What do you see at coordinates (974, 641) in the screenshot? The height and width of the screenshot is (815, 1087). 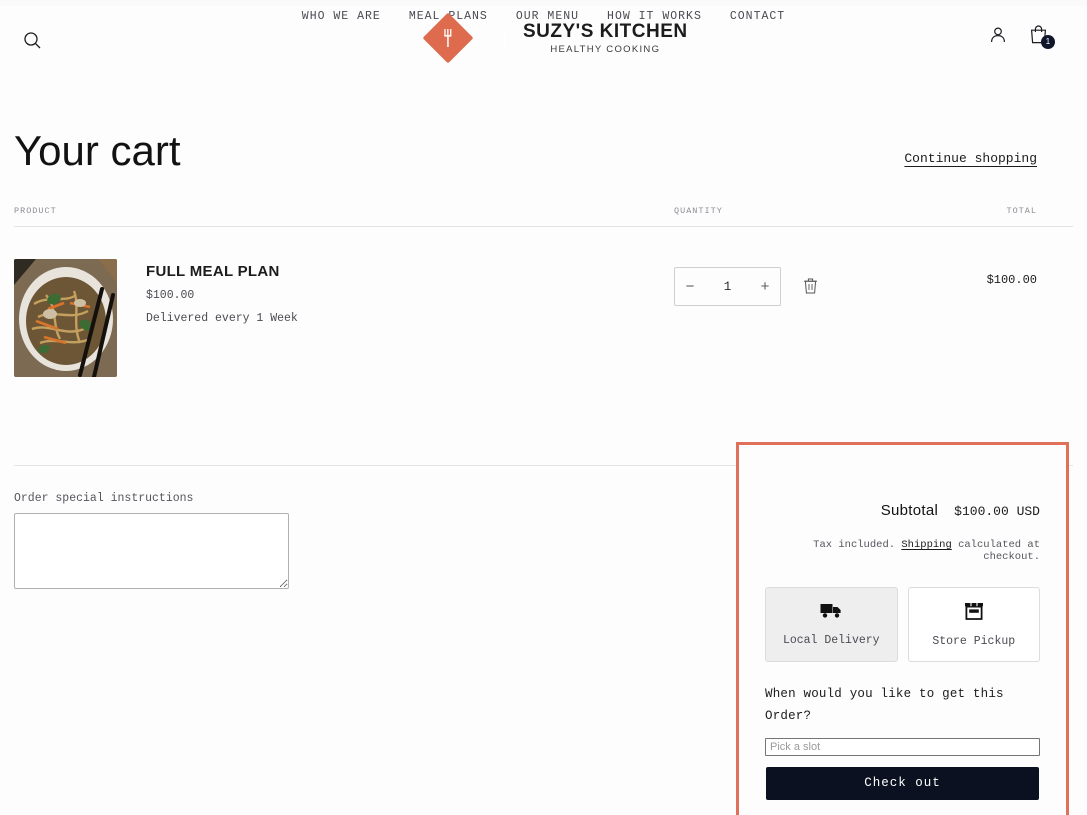 I see `store-pickup-label: Store Pickup` at bounding box center [974, 641].